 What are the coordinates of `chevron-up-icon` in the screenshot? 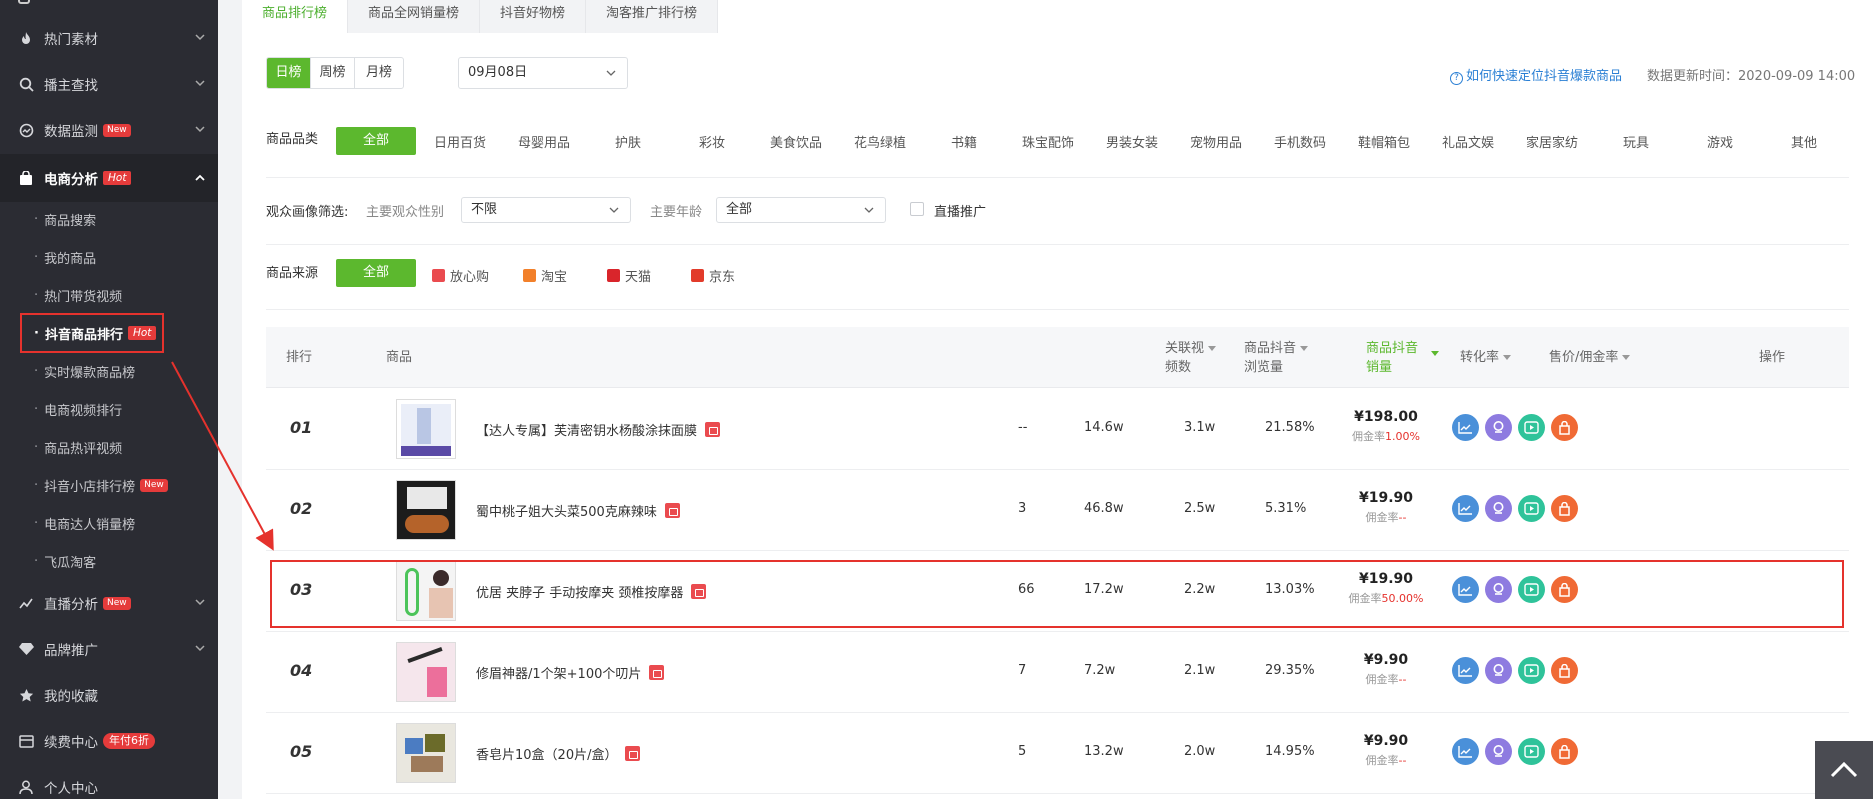 It's located at (1844, 769).